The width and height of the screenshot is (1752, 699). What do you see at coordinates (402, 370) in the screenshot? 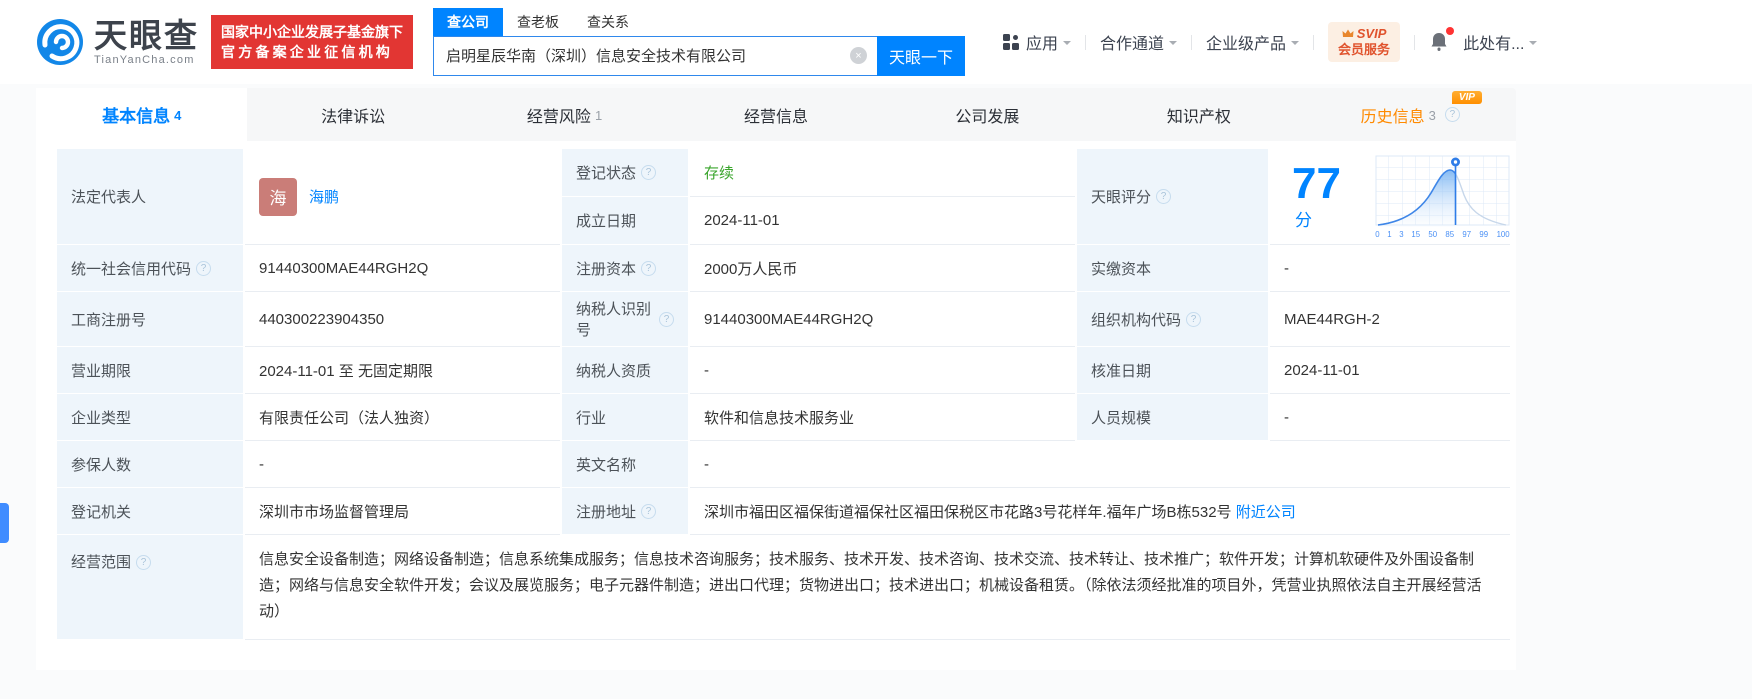
I see `value-business-term: 2024-11-01 至 无固定期限` at bounding box center [402, 370].